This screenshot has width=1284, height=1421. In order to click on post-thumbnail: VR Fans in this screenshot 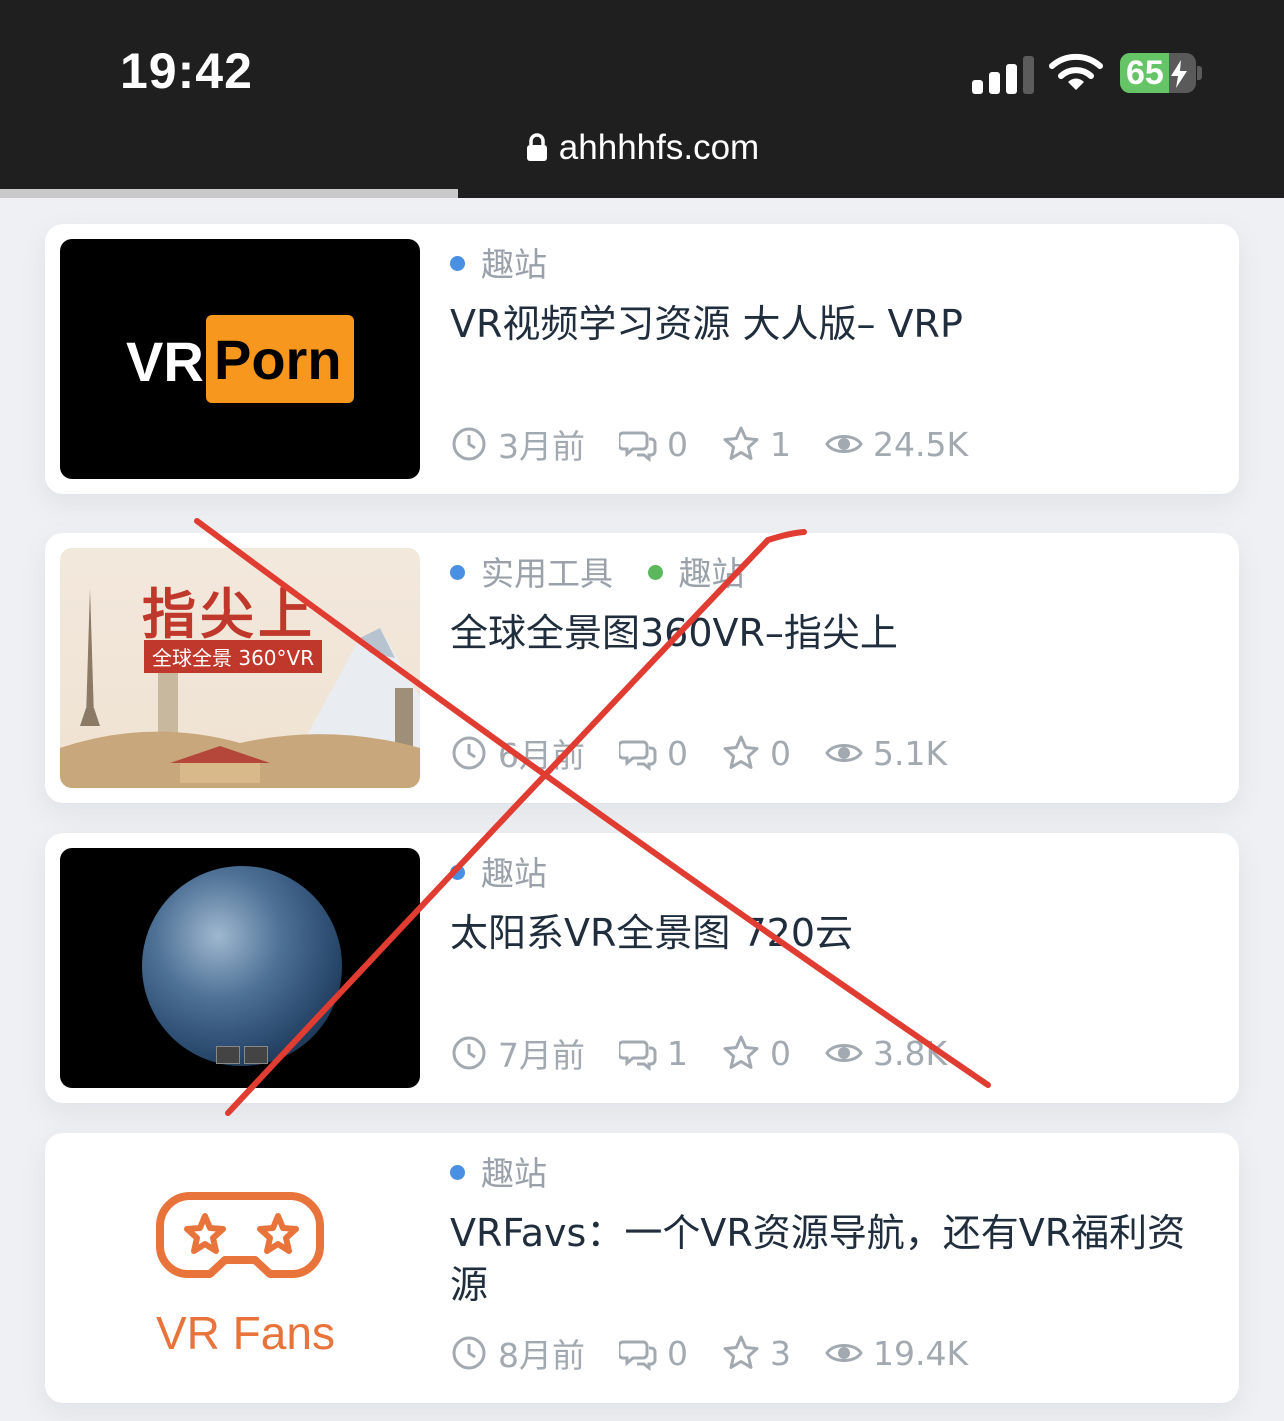, I will do `click(240, 1268)`.